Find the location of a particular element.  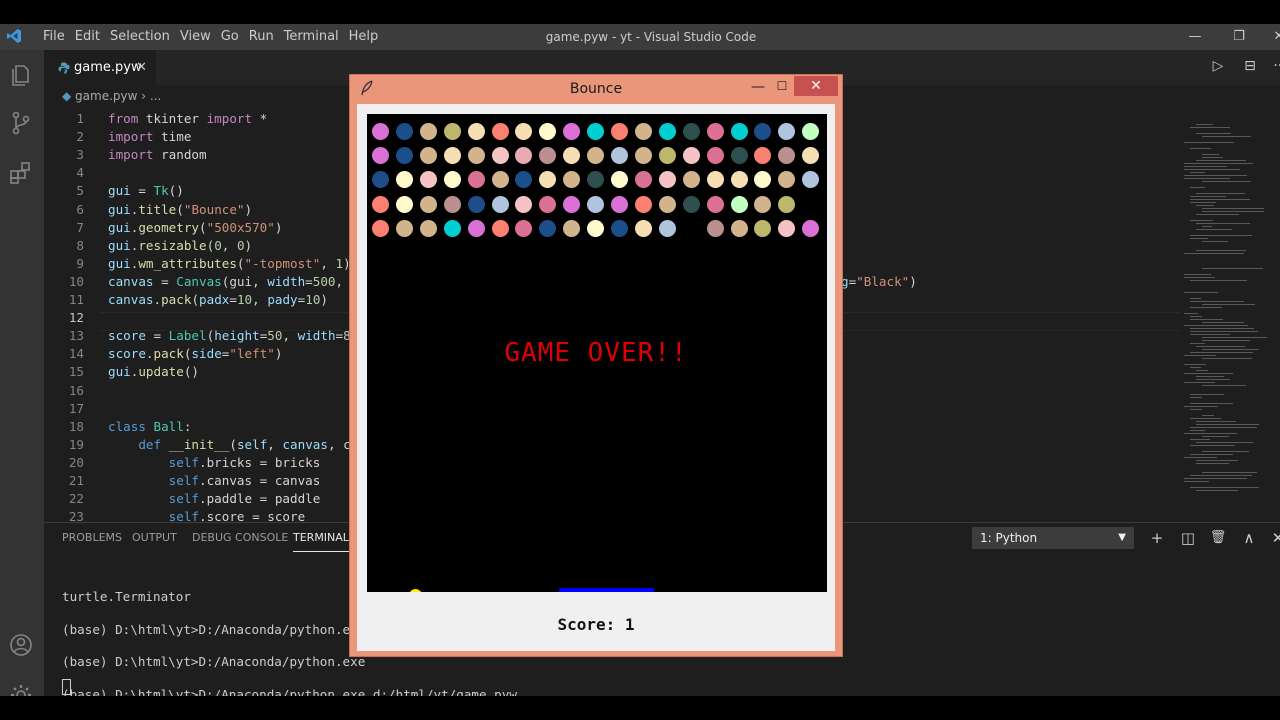

code-line-tail: g="Black") is located at coordinates (879, 282).